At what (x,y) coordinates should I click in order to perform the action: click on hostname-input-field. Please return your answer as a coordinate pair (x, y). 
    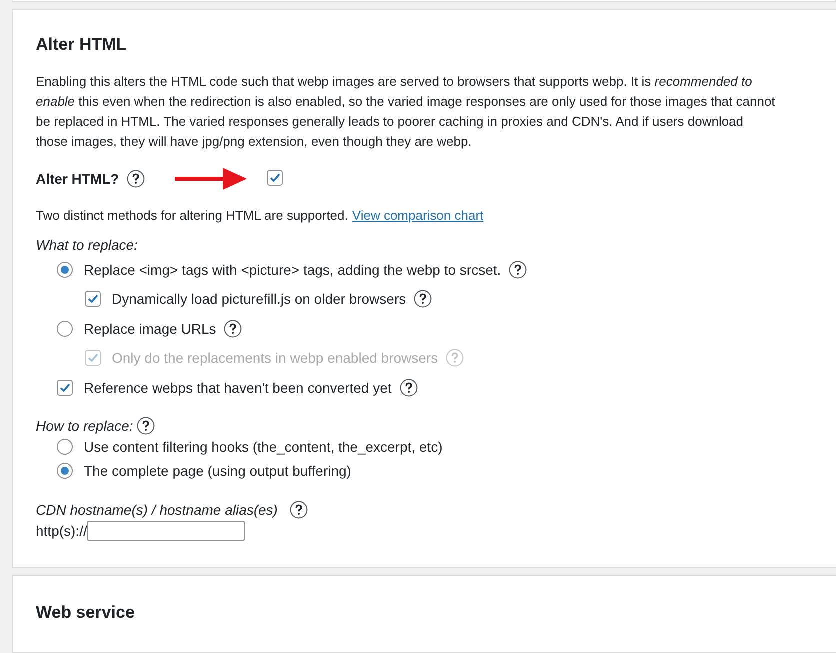
    Looking at the image, I should click on (166, 531).